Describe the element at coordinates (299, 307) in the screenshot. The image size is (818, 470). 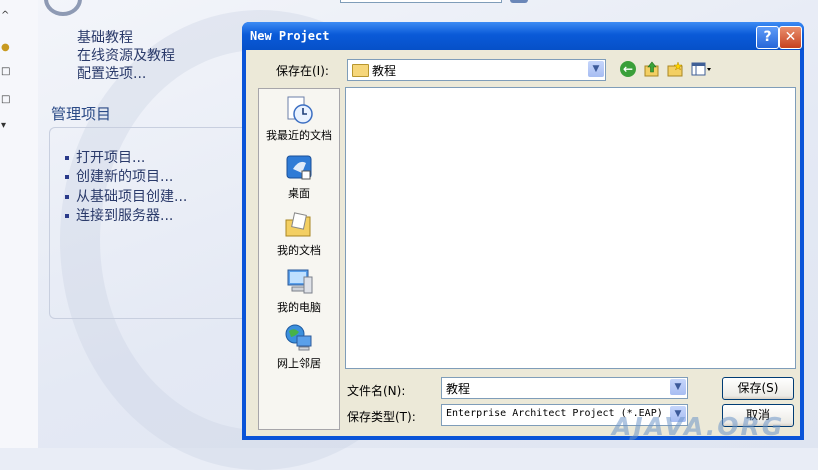
I see `place-label: 我的电脑` at that location.